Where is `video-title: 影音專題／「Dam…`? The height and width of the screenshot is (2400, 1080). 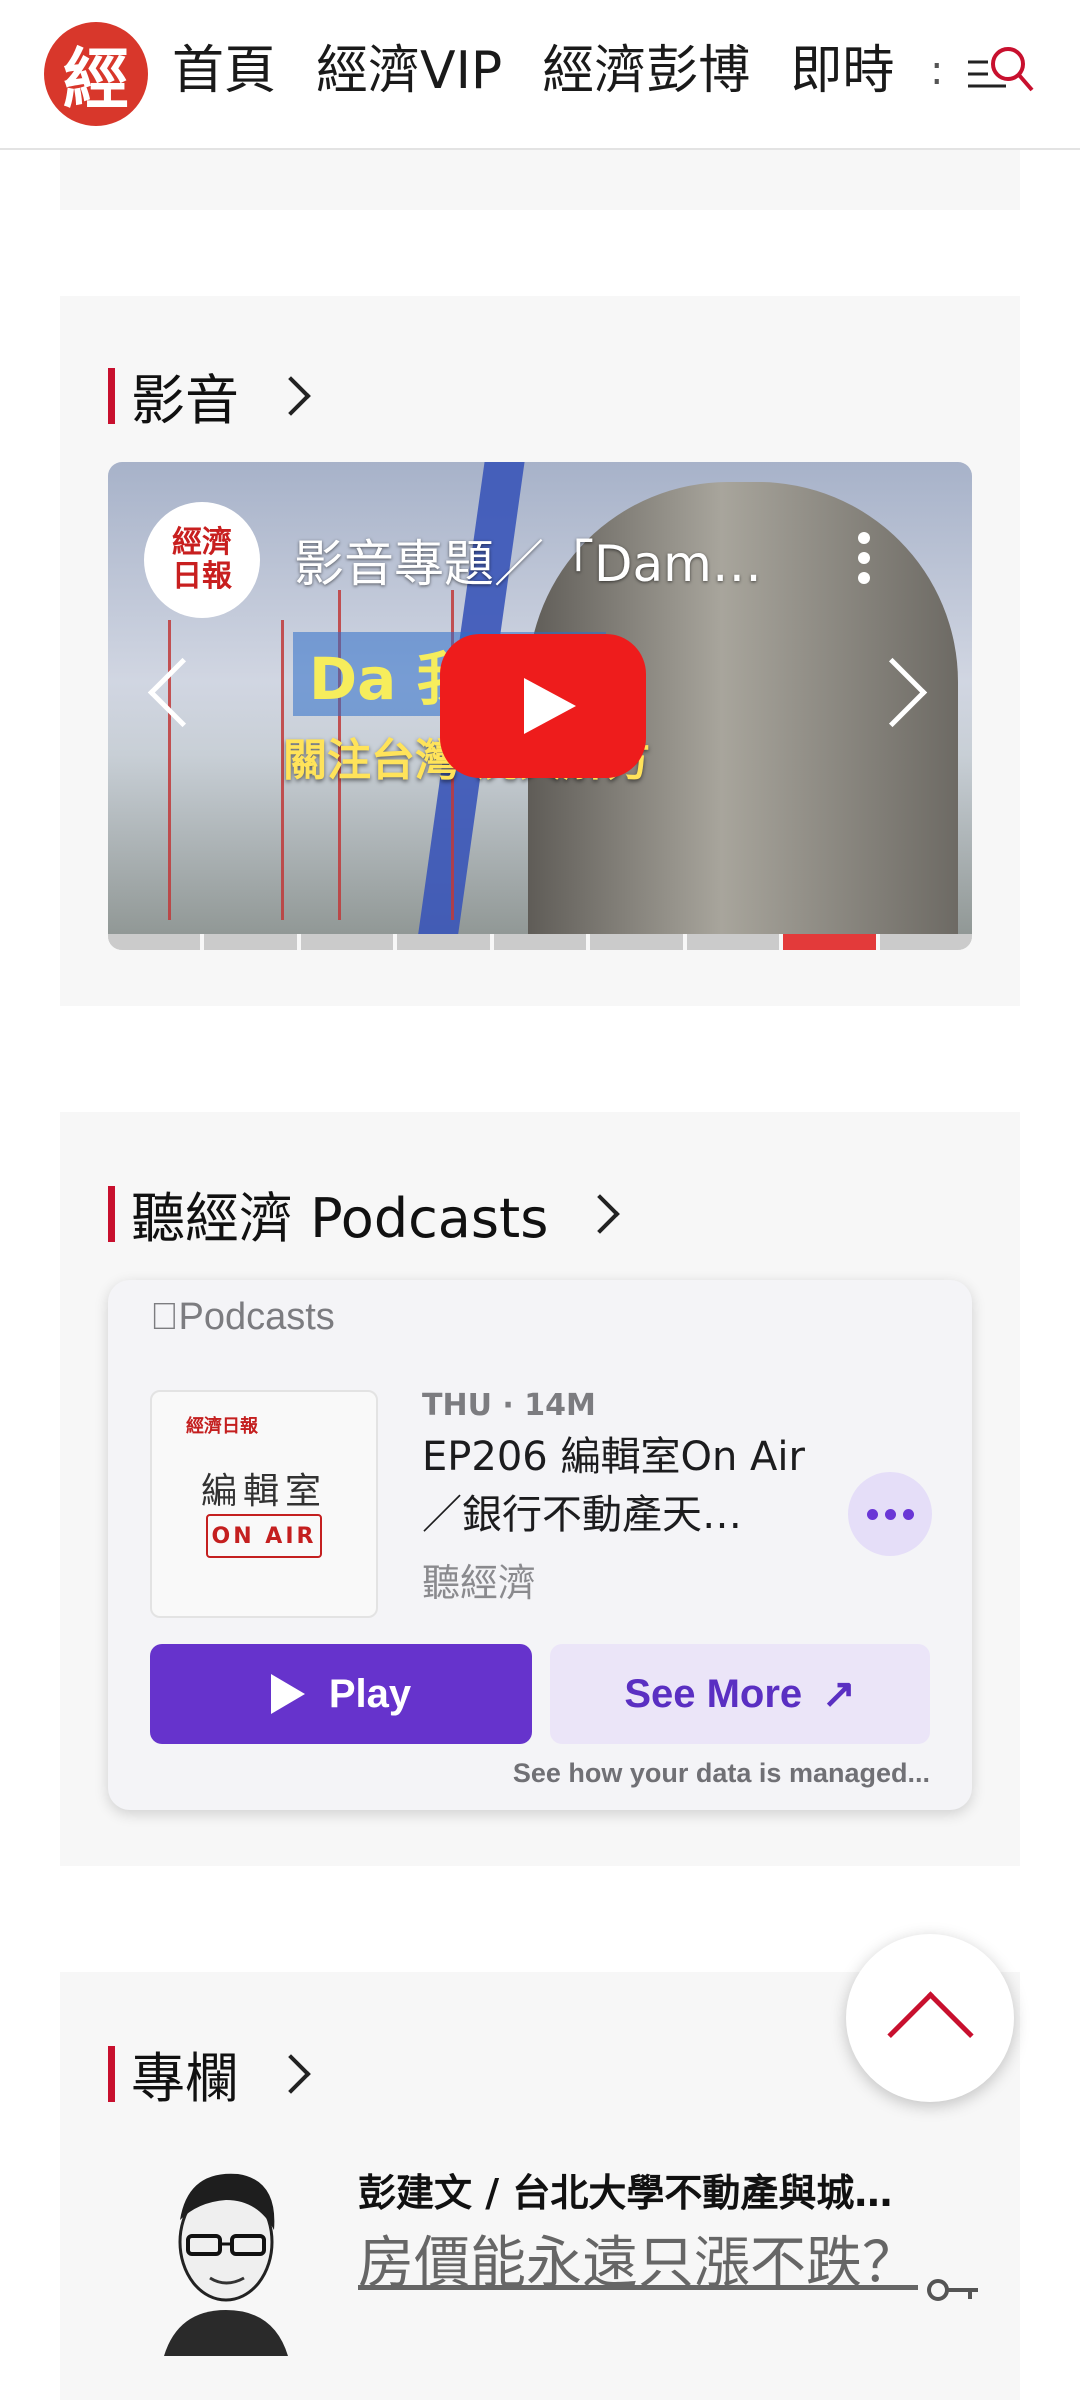 video-title: 影音專題／「Dam… is located at coordinates (528, 560).